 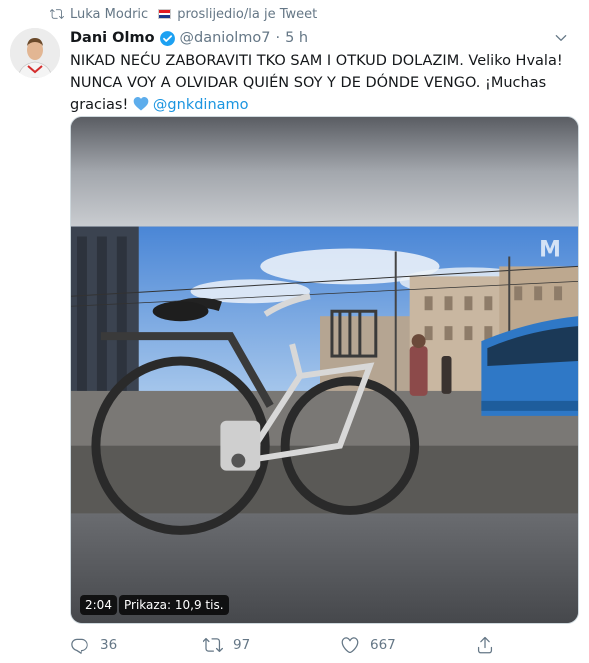 What do you see at coordinates (247, 14) in the screenshot?
I see `retweet-action-text: proslijedio/la je Tweet` at bounding box center [247, 14].